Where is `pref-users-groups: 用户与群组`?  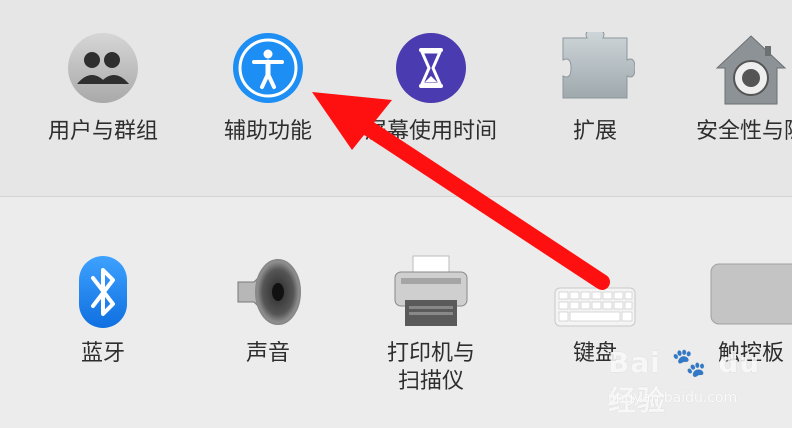
pref-users-groups: 用户与群组 is located at coordinates (103, 105).